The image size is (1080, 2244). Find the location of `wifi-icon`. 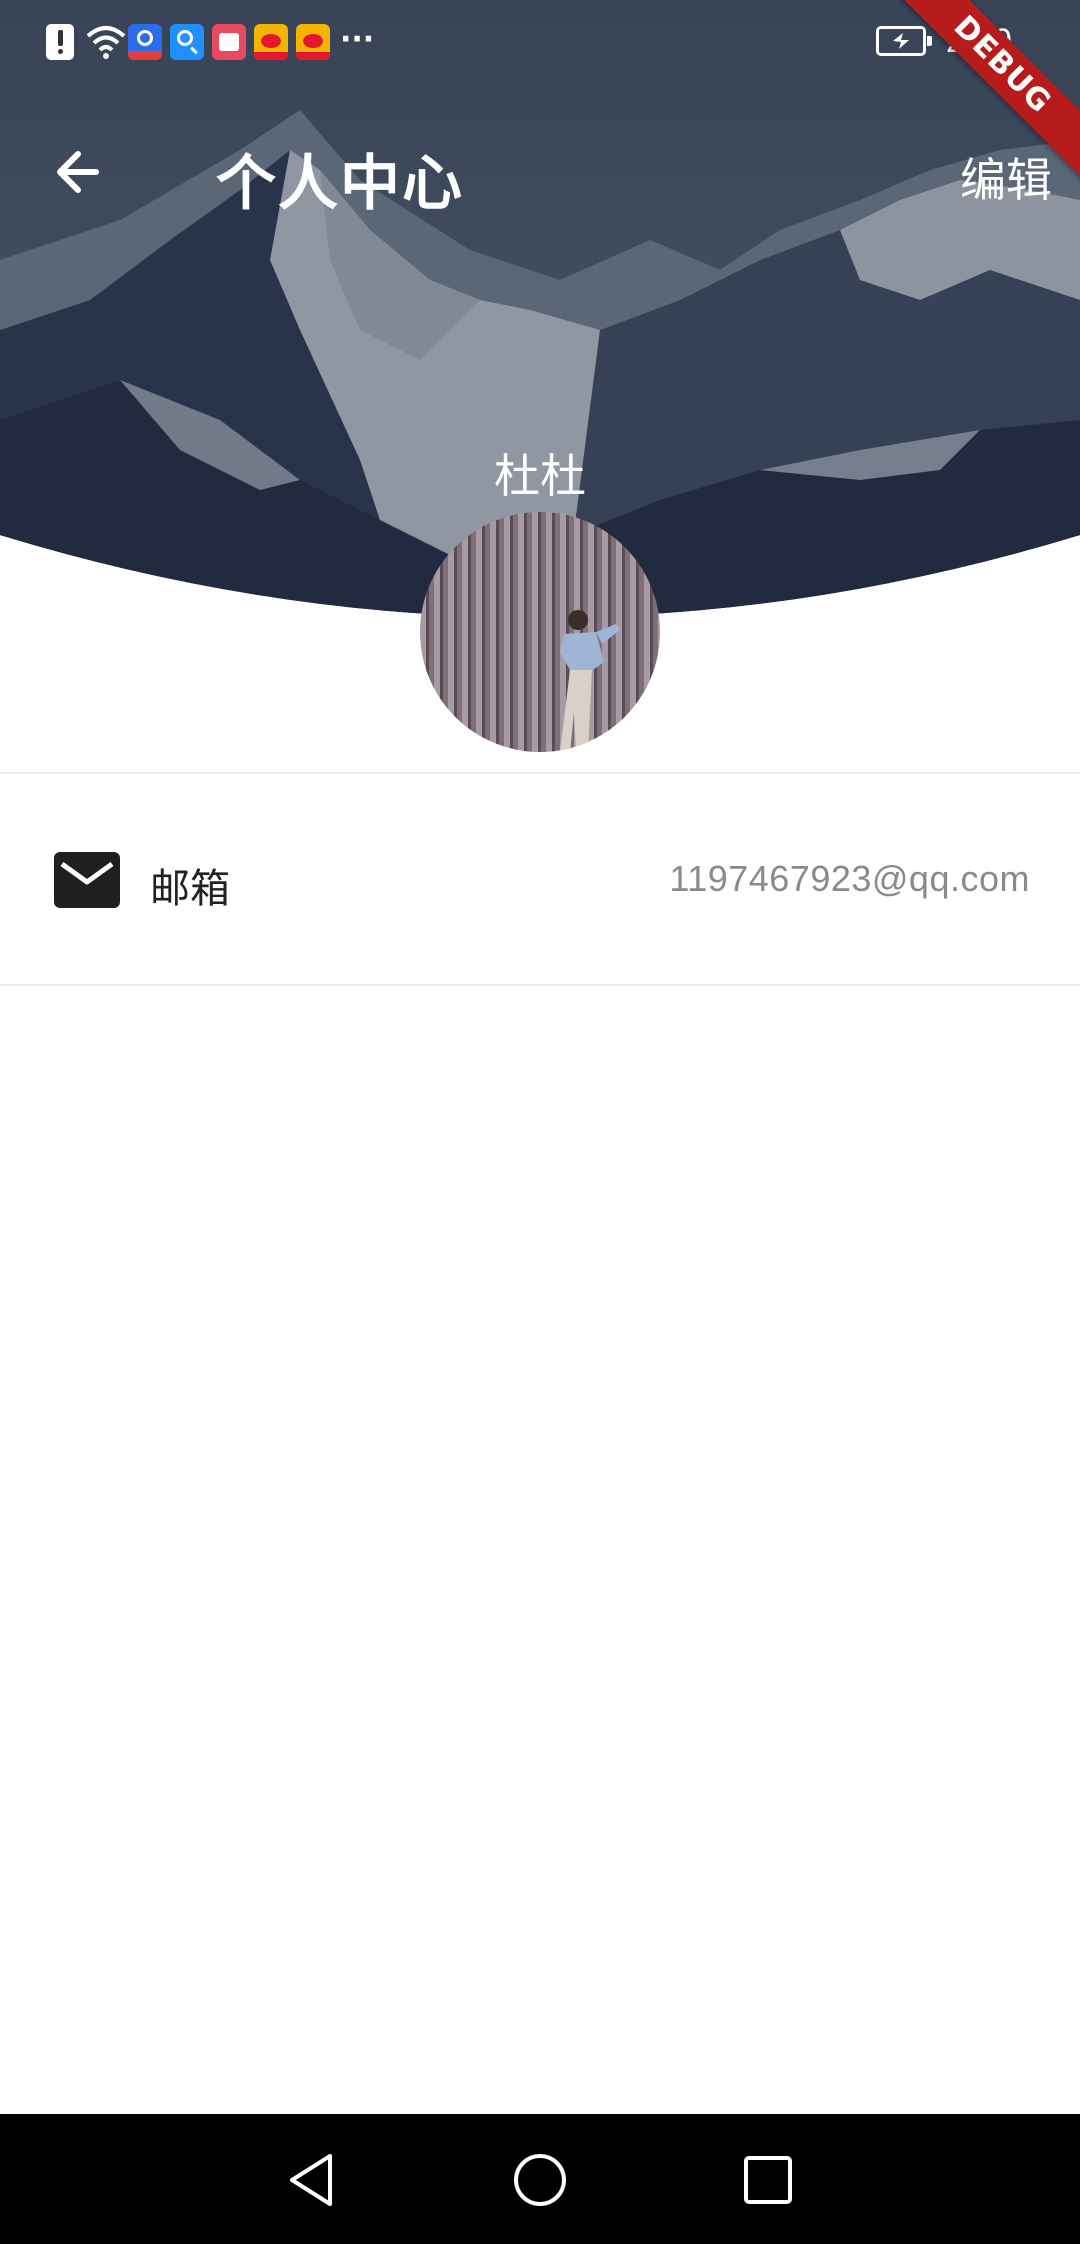

wifi-icon is located at coordinates (106, 42).